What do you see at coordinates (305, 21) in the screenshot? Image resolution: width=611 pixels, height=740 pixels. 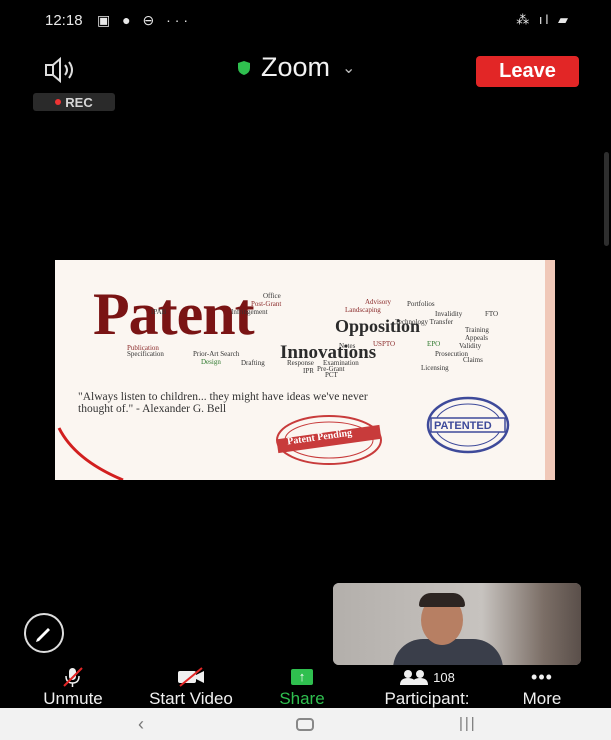 I see `status-bar: 12:18 ▣ ● ⊖ ··· ⁂ ıl ▰` at bounding box center [305, 21].